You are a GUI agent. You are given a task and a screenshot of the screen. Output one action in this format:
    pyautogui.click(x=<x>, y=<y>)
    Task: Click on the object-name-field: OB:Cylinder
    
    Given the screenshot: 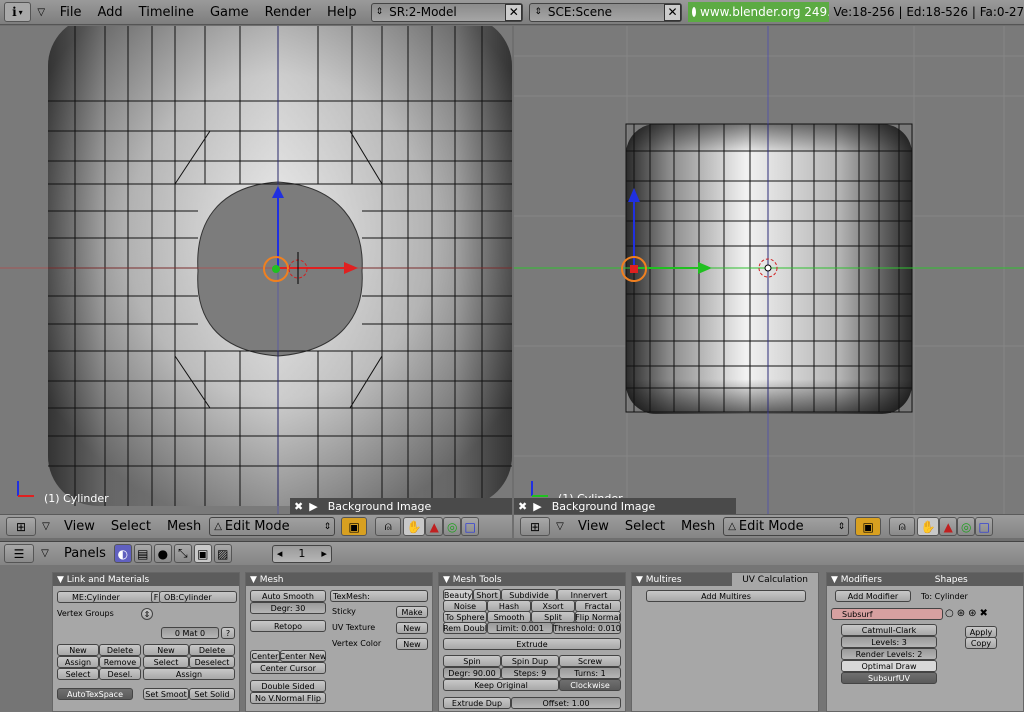 What is the action you would take?
    pyautogui.click(x=198, y=597)
    